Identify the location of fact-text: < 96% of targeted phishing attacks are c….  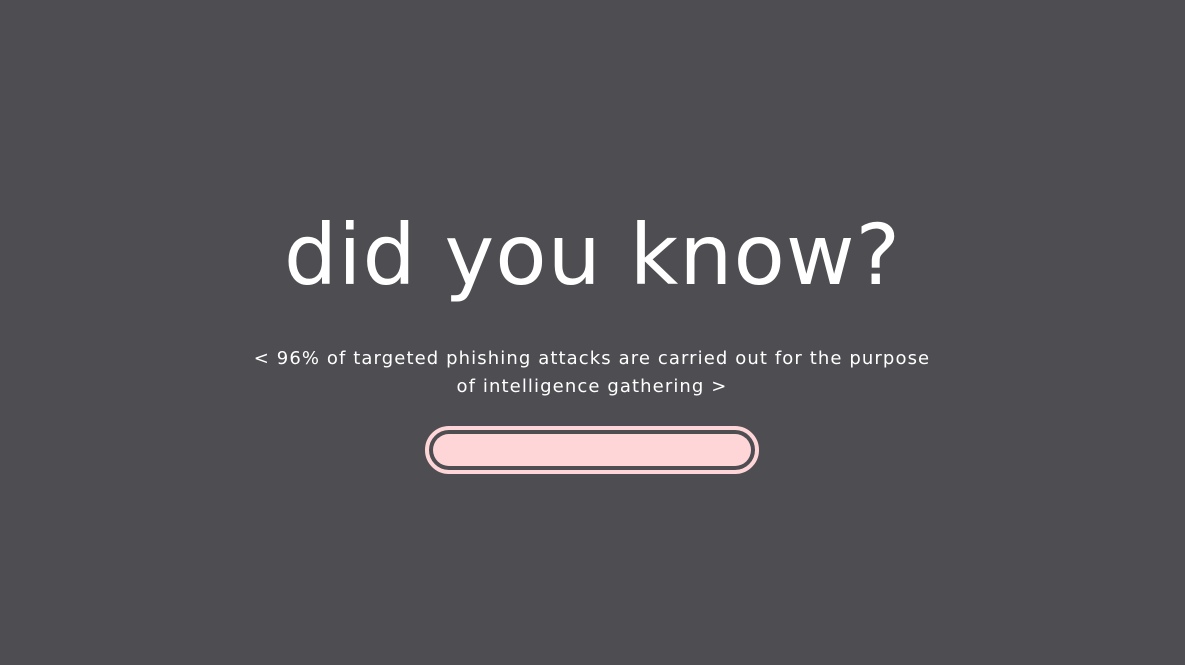
(592, 372).